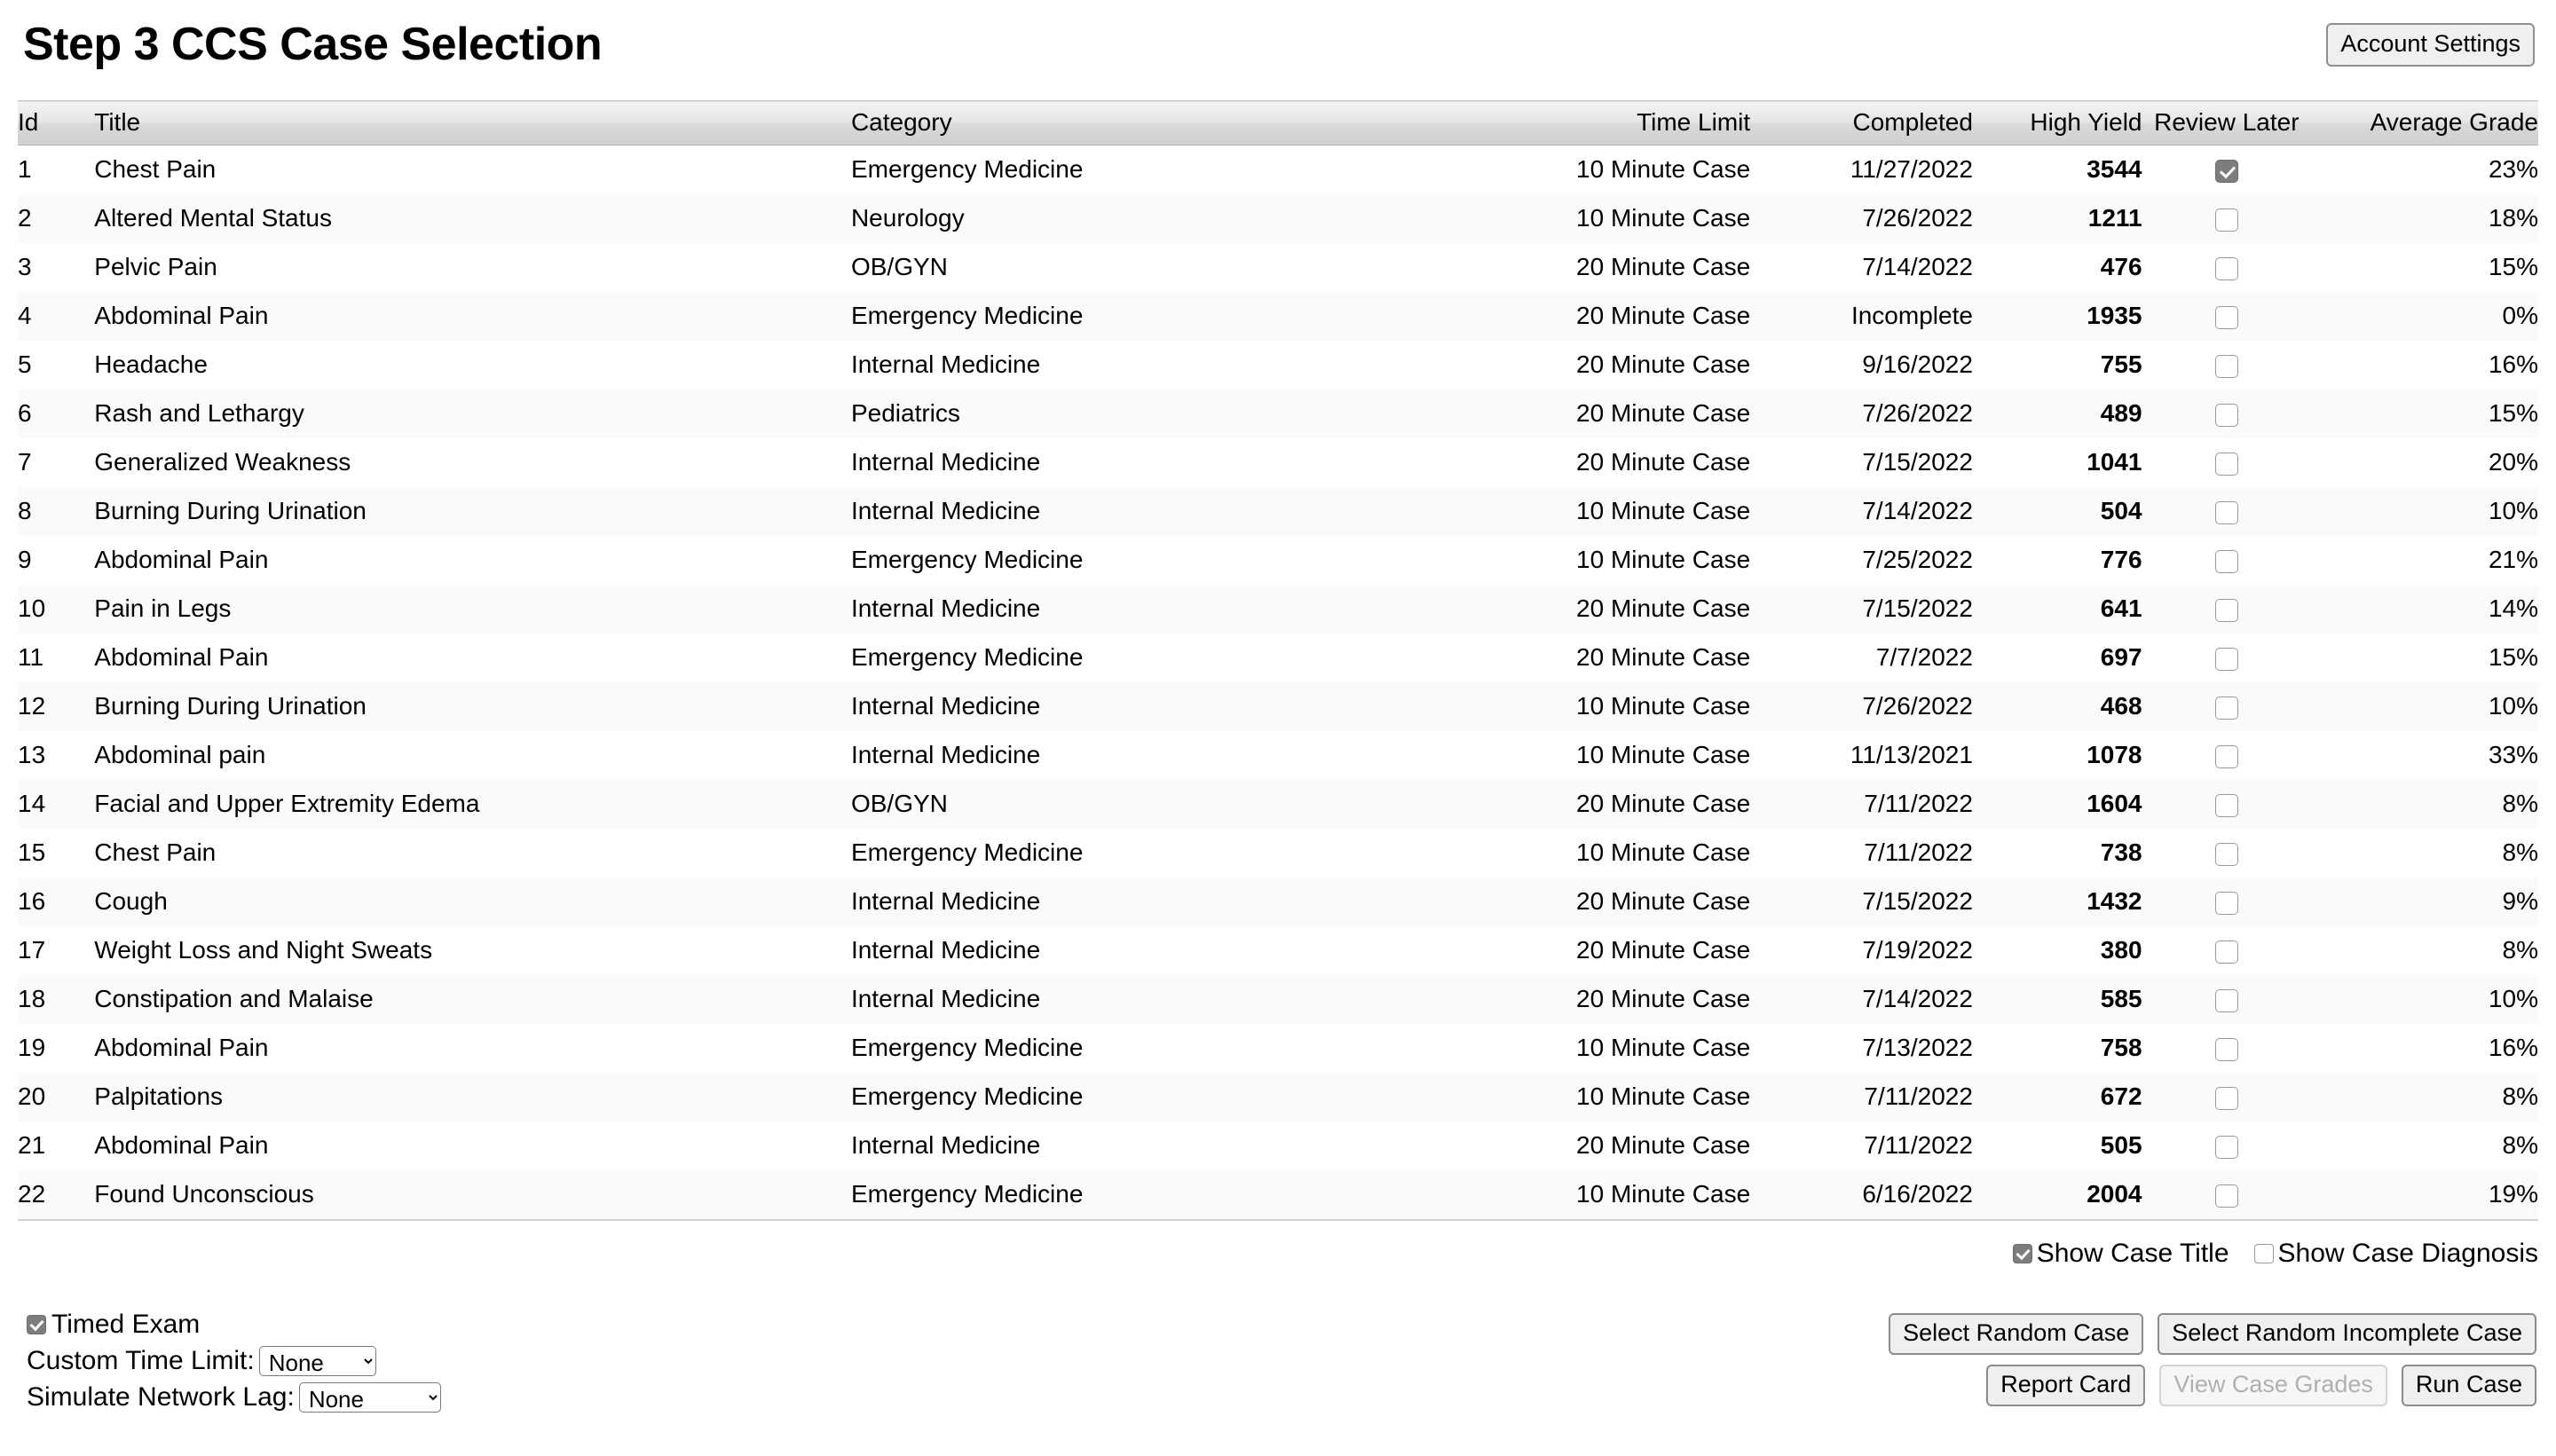  What do you see at coordinates (1861, 123) in the screenshot?
I see `column-header-completed: Completed` at bounding box center [1861, 123].